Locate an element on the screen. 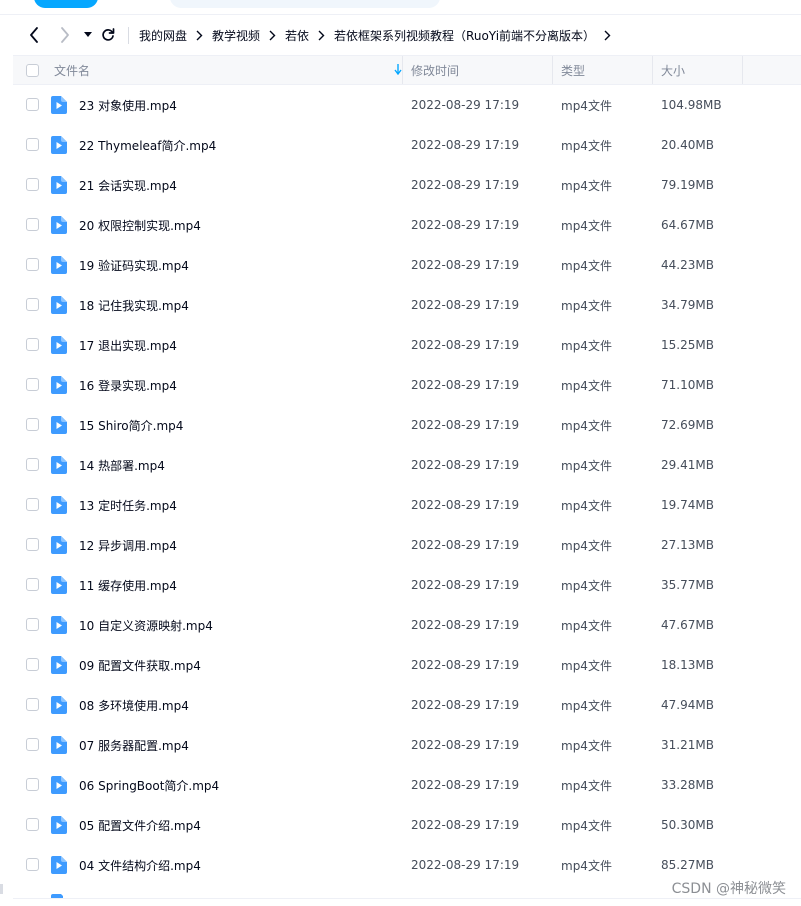 The height and width of the screenshot is (906, 801). forward-button is located at coordinates (65, 35).